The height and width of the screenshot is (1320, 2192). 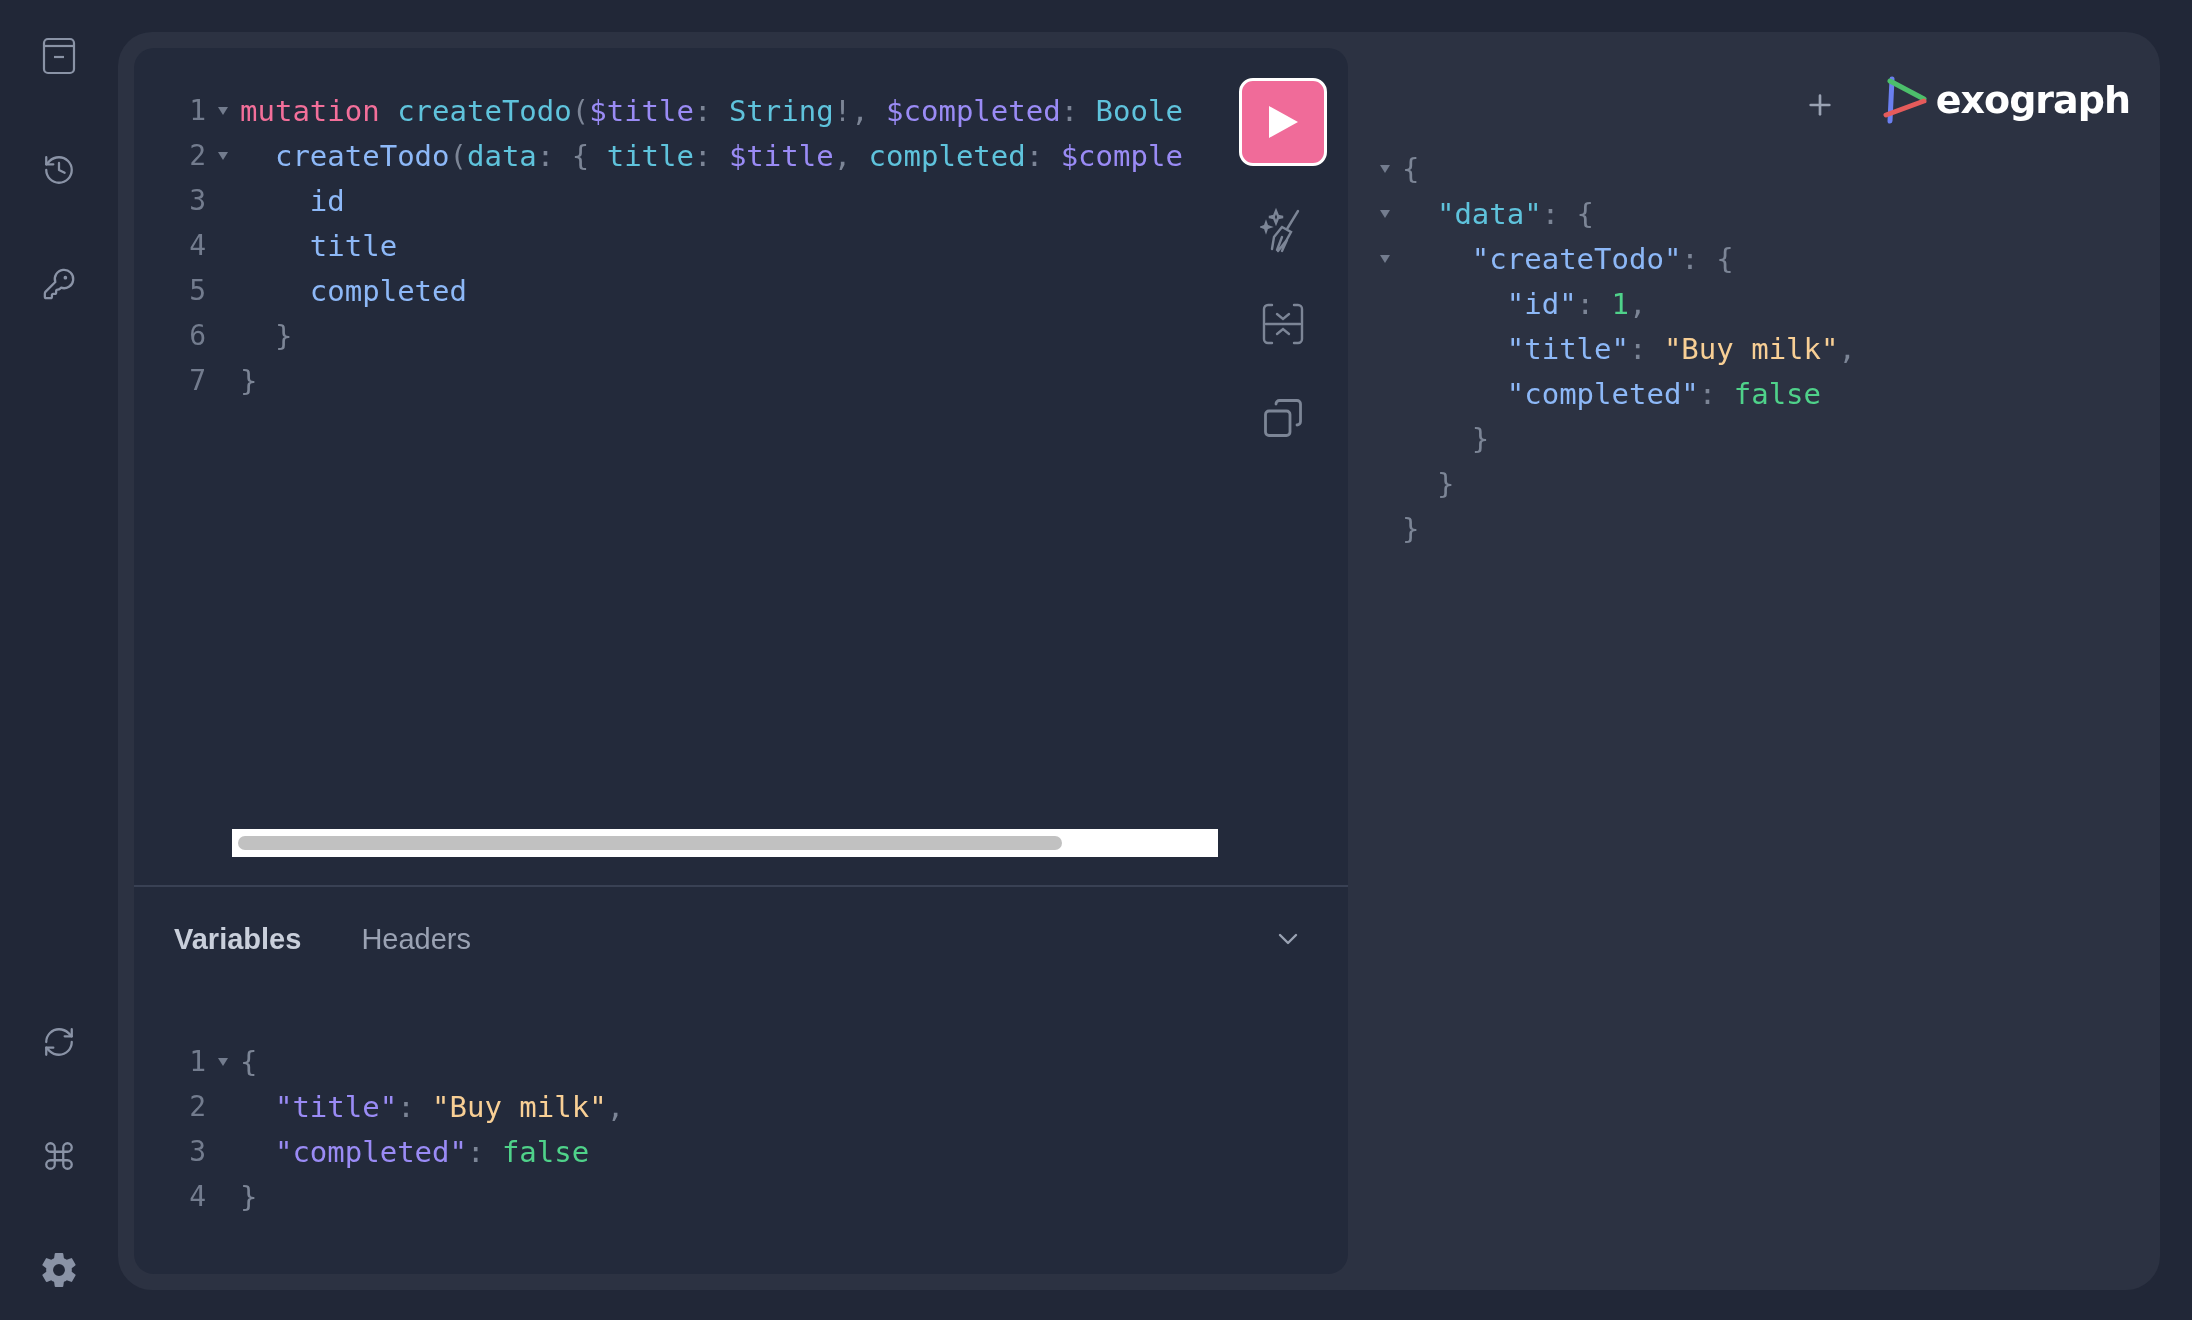 I want to click on play-icon, so click(x=1283, y=122).